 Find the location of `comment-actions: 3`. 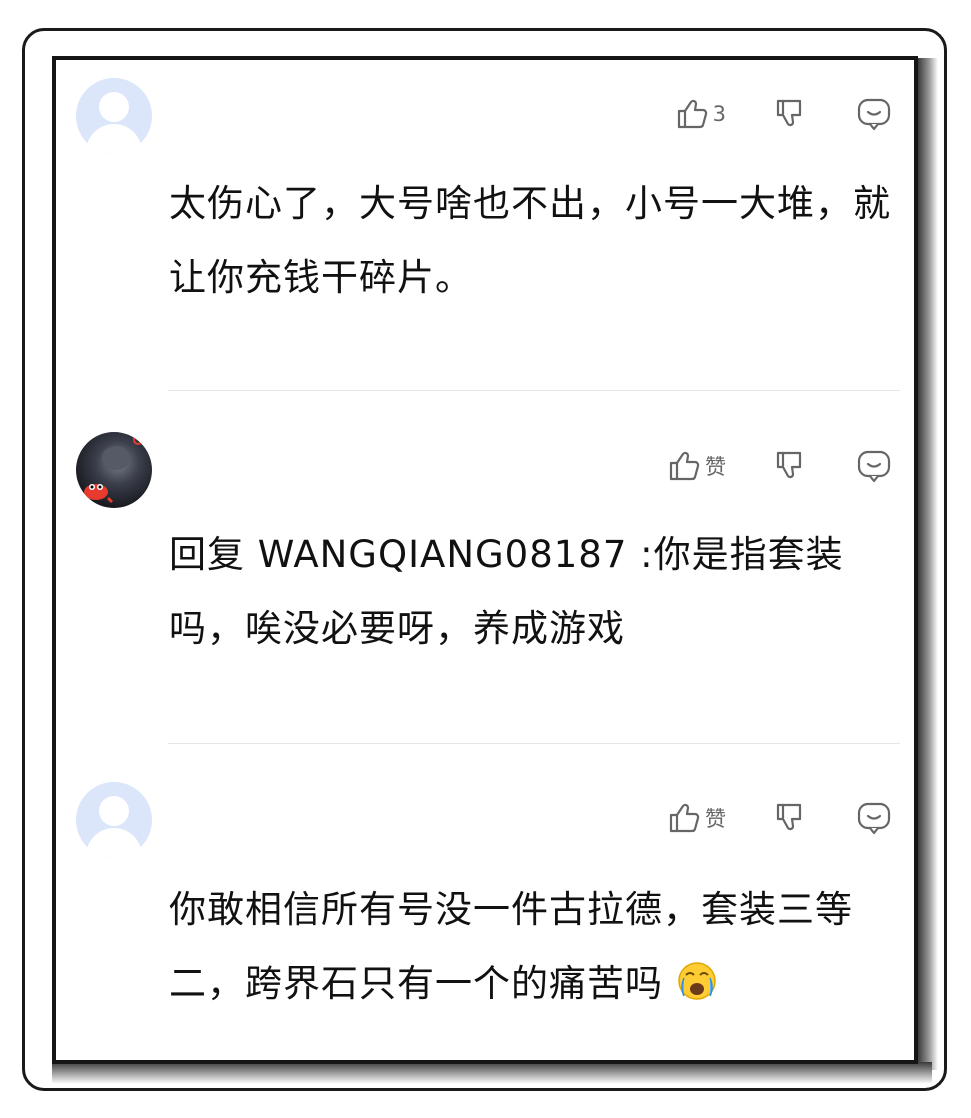

comment-actions: 3 is located at coordinates (783, 114).